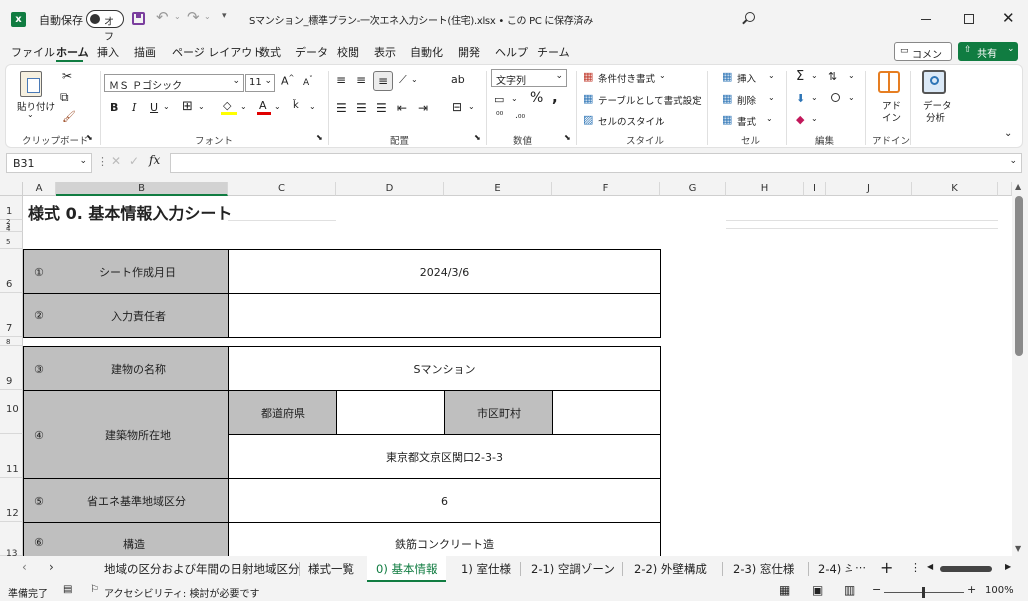  Describe the element at coordinates (769, 118) in the screenshot. I see `format-cells-dropdown-icon: ⌄` at that location.